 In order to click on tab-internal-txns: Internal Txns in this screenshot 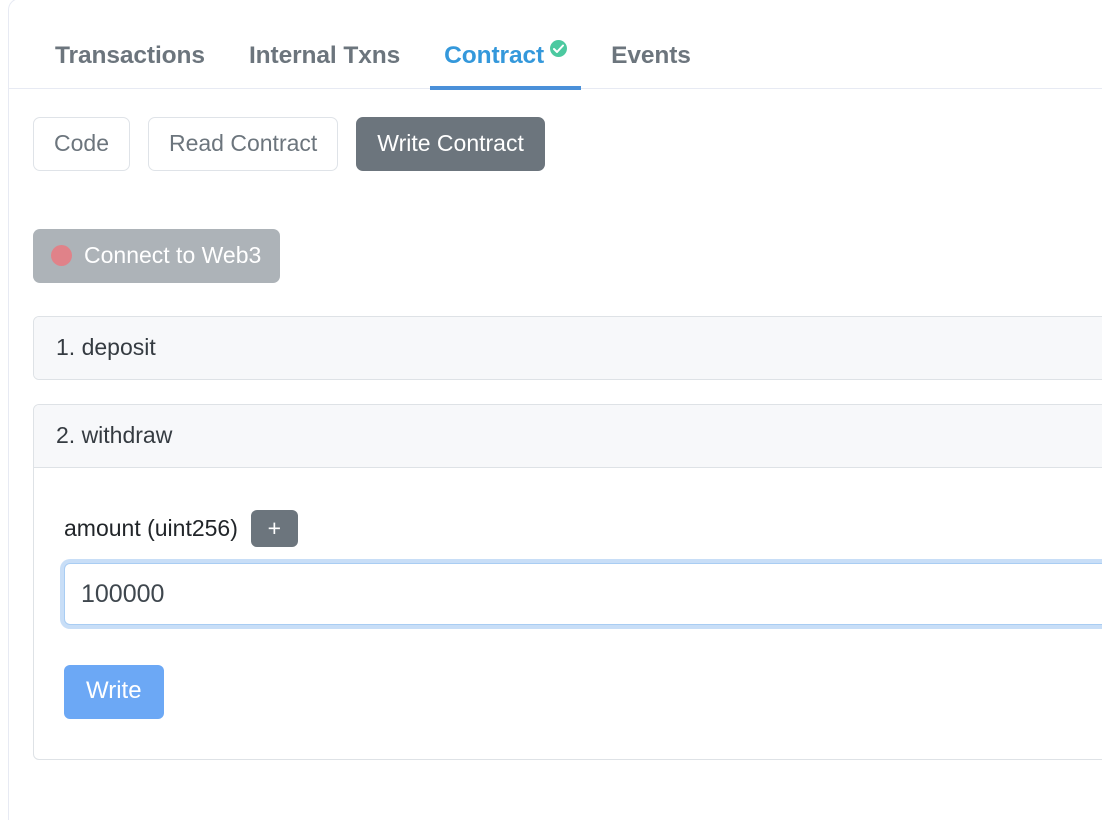, I will do `click(324, 55)`.